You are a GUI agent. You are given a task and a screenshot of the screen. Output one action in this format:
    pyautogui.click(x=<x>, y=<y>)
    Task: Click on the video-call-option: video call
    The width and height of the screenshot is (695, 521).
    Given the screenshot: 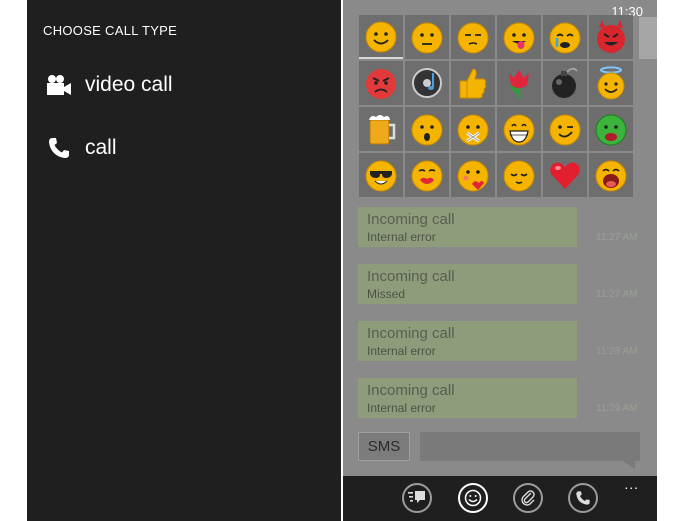 What is the action you would take?
    pyautogui.click(x=109, y=85)
    